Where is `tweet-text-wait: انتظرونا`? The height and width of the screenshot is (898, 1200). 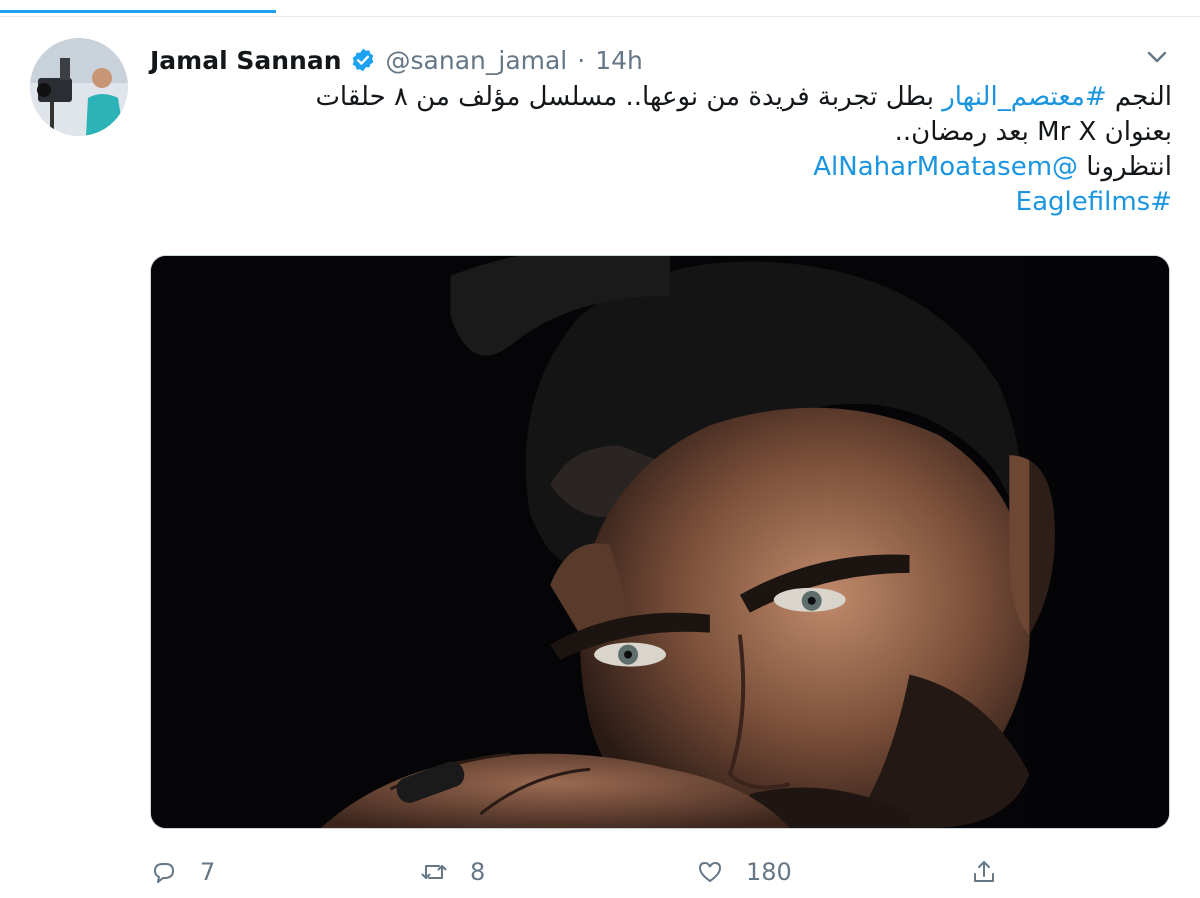
tweet-text-wait: انتظرونا is located at coordinates (1125, 167).